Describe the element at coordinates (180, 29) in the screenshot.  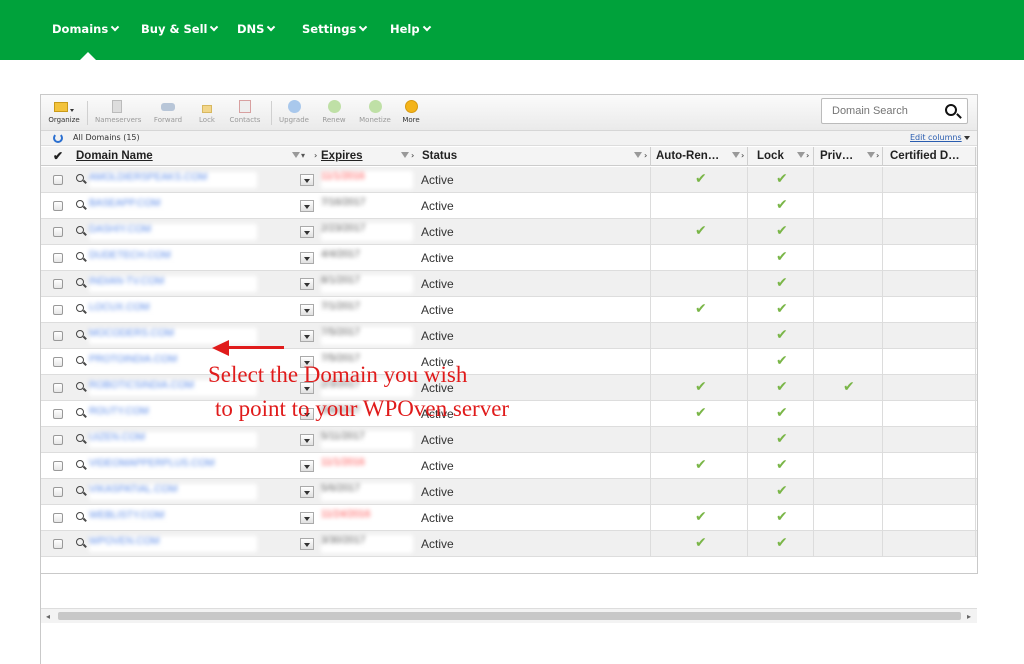
I see `nav-buy-sell: Buy & Sell` at that location.